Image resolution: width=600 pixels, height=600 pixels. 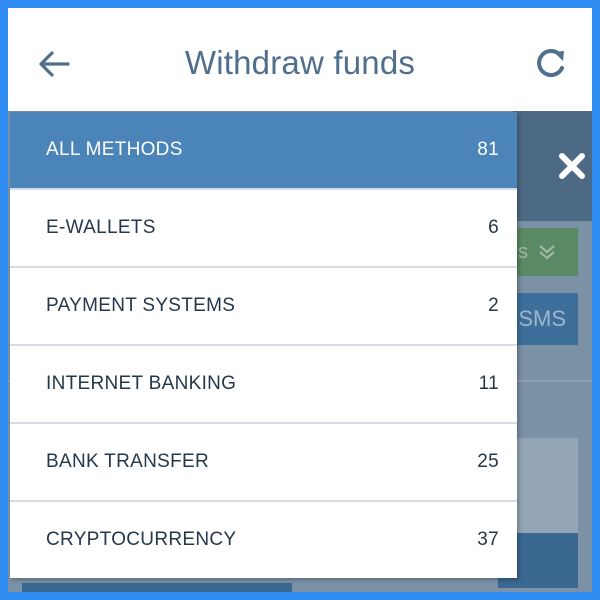 What do you see at coordinates (101, 227) in the screenshot?
I see `method-item-label: E-WALLETS` at bounding box center [101, 227].